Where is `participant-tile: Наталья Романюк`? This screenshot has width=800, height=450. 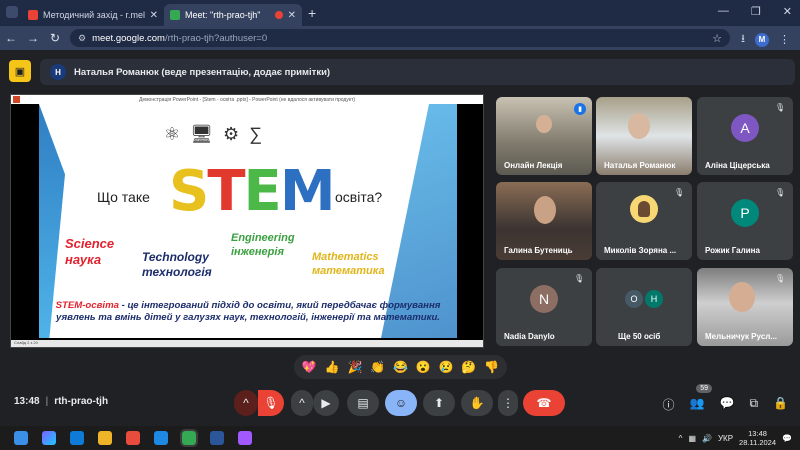 participant-tile: Наталья Романюк is located at coordinates (644, 136).